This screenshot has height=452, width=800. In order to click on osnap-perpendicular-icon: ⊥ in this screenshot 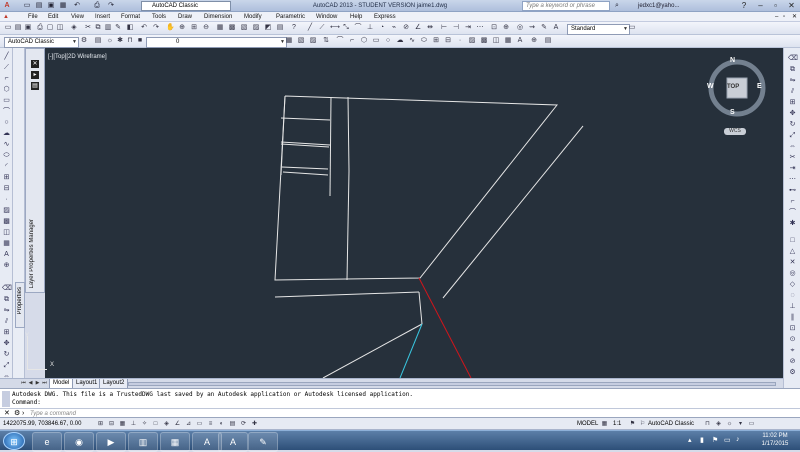, I will do `click(792, 306)`.